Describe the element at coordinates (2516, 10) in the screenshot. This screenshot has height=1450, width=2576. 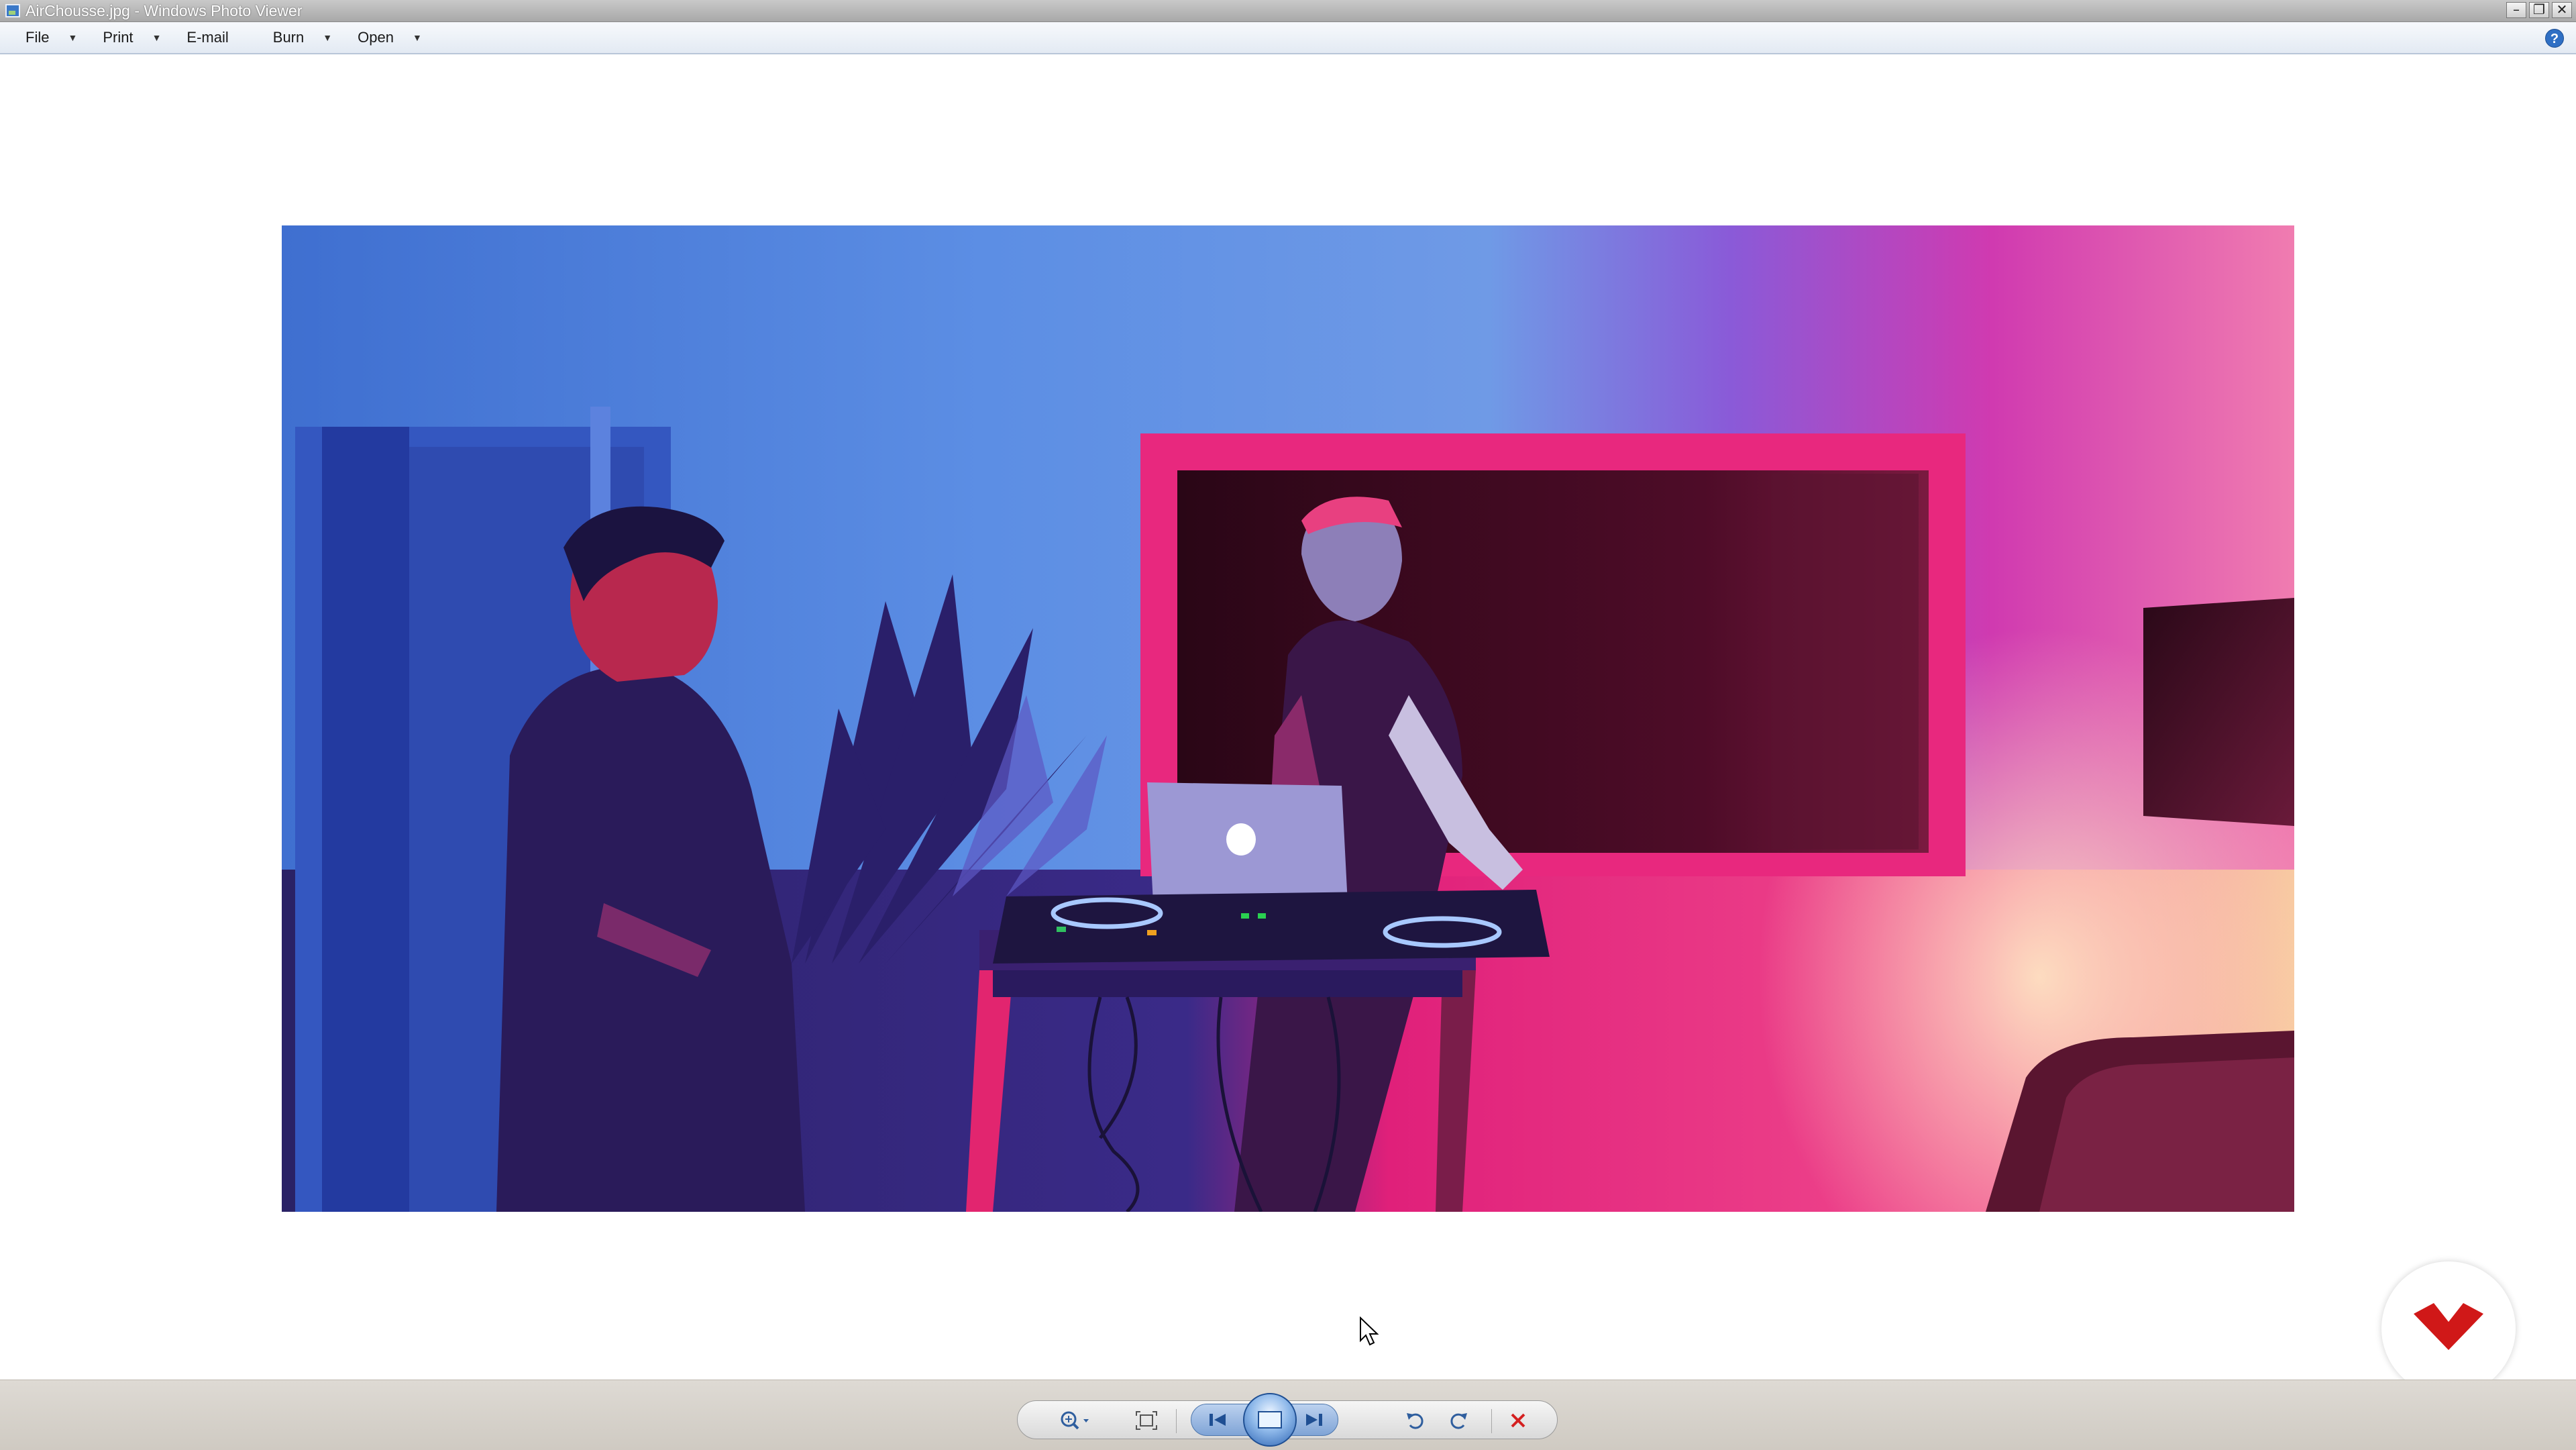
I see `minimize-icon: –` at that location.